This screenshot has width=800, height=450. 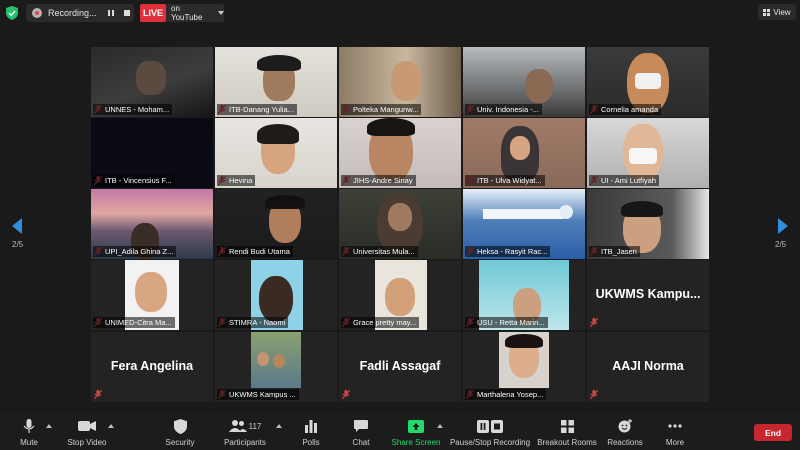 I want to click on participants-options-chevron-icon, so click(x=279, y=426).